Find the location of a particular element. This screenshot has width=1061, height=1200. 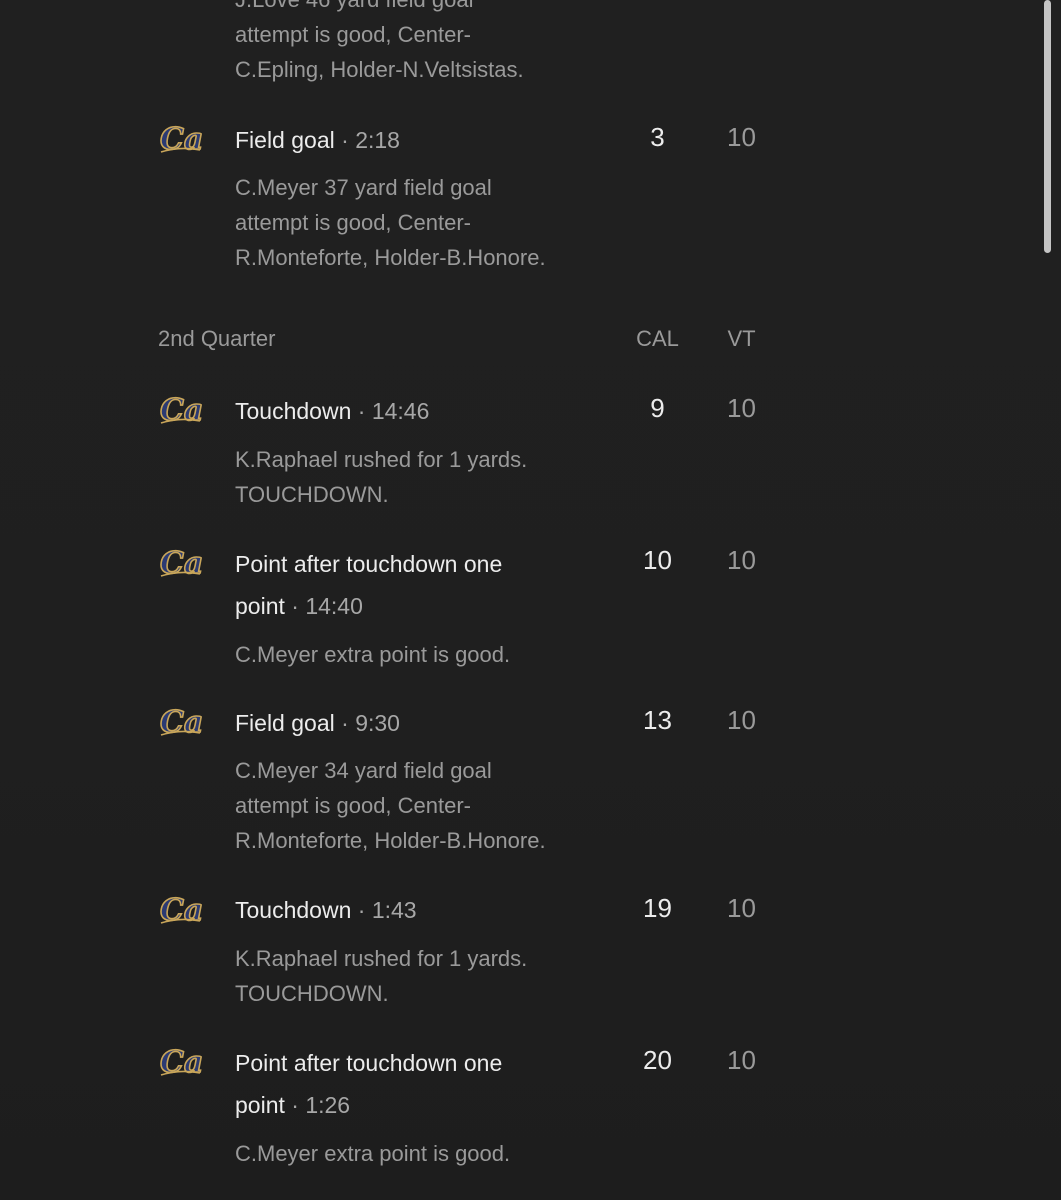

scrollbar-thumb is located at coordinates (1047, 126).